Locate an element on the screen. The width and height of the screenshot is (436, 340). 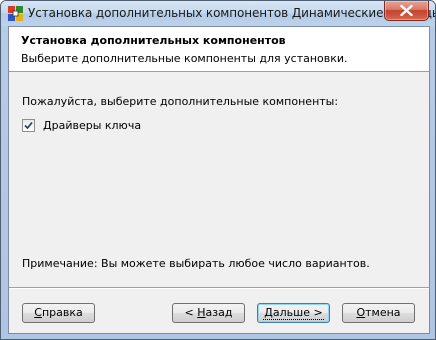
checkmark-icon is located at coordinates (28, 125).